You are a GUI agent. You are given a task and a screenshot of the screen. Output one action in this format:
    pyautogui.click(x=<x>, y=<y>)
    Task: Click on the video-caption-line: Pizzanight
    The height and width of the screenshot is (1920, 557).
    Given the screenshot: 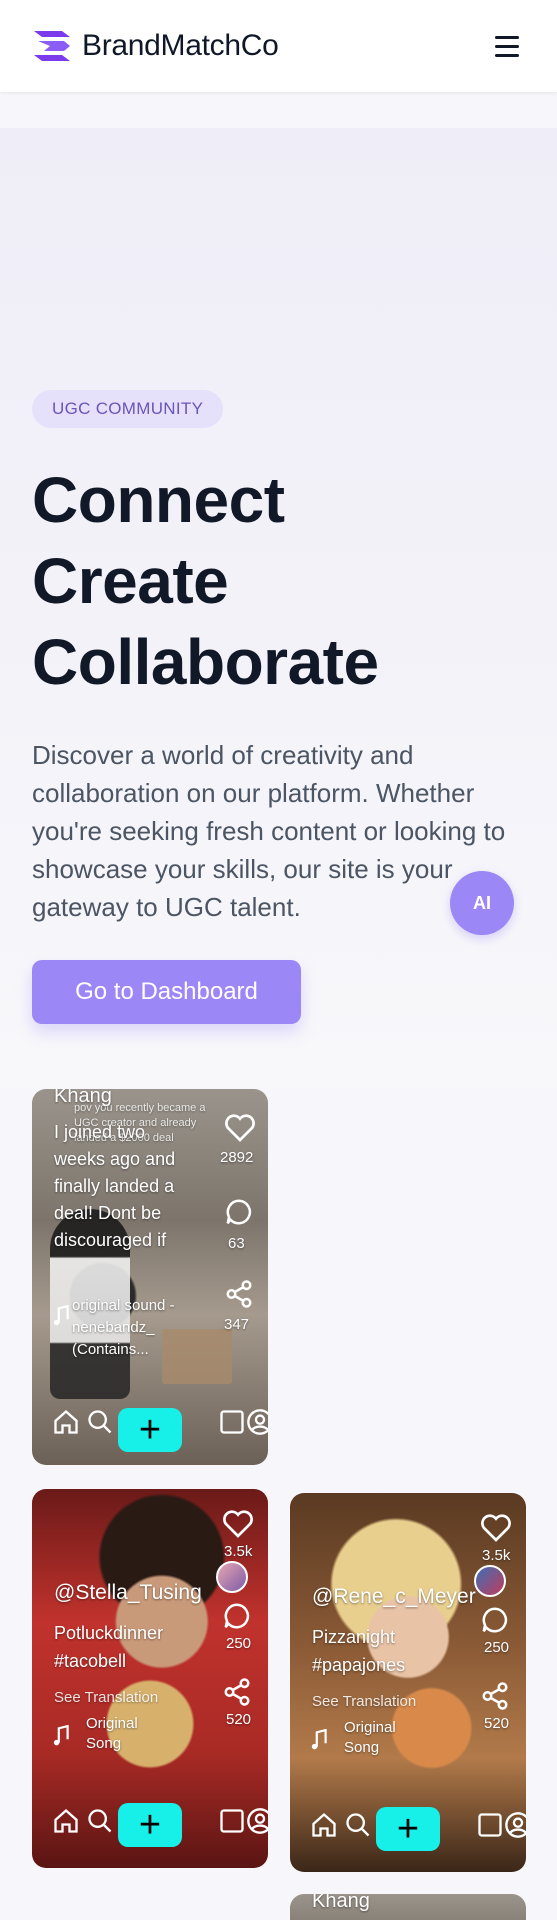 What is the action you would take?
    pyautogui.click(x=354, y=1637)
    